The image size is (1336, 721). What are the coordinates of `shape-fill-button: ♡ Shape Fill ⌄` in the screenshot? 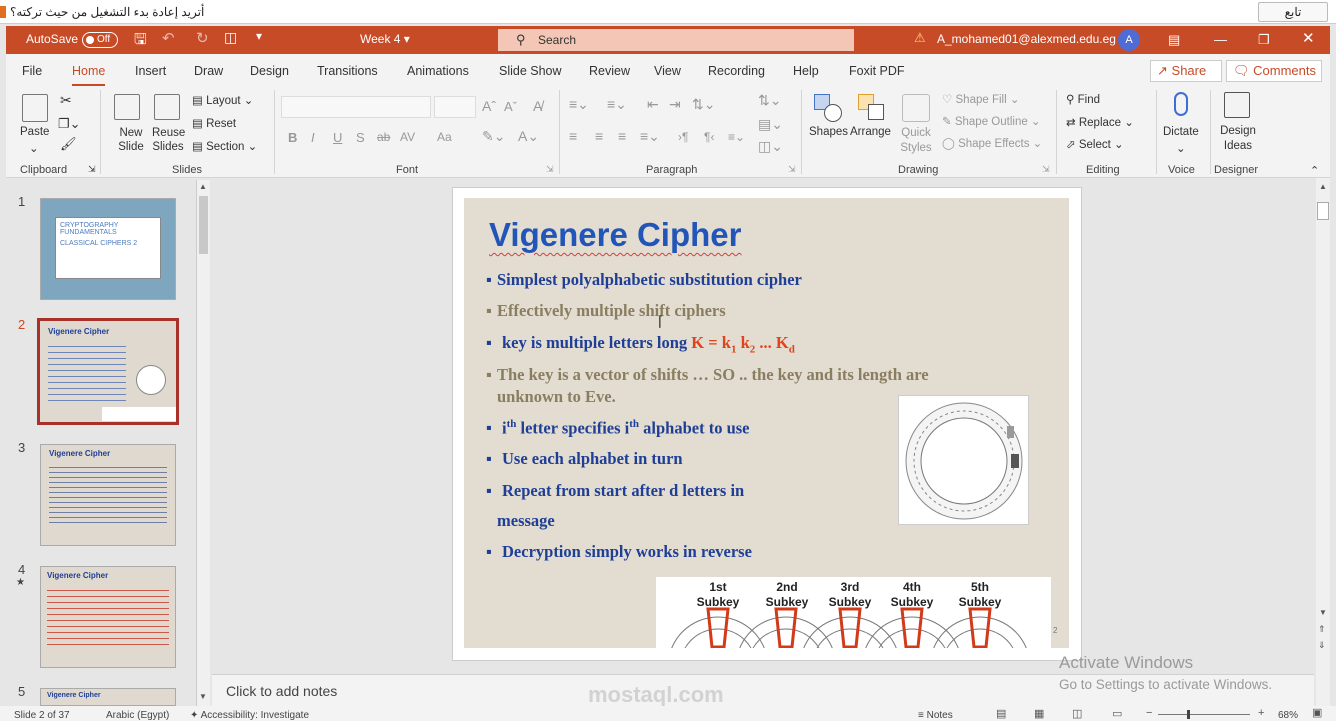 It's located at (981, 99).